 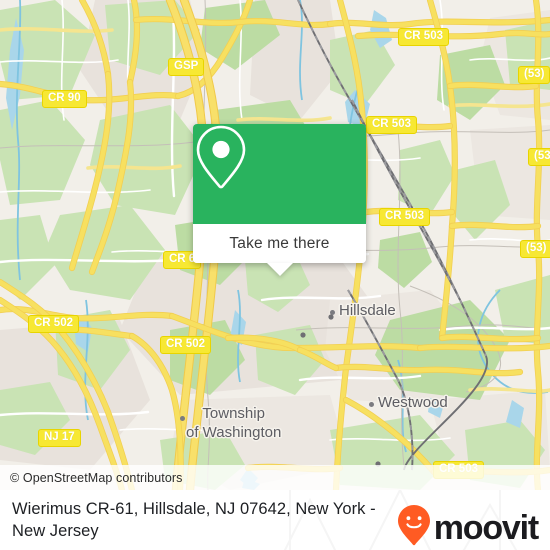 What do you see at coordinates (186, 67) in the screenshot?
I see `road-shield: GSP` at bounding box center [186, 67].